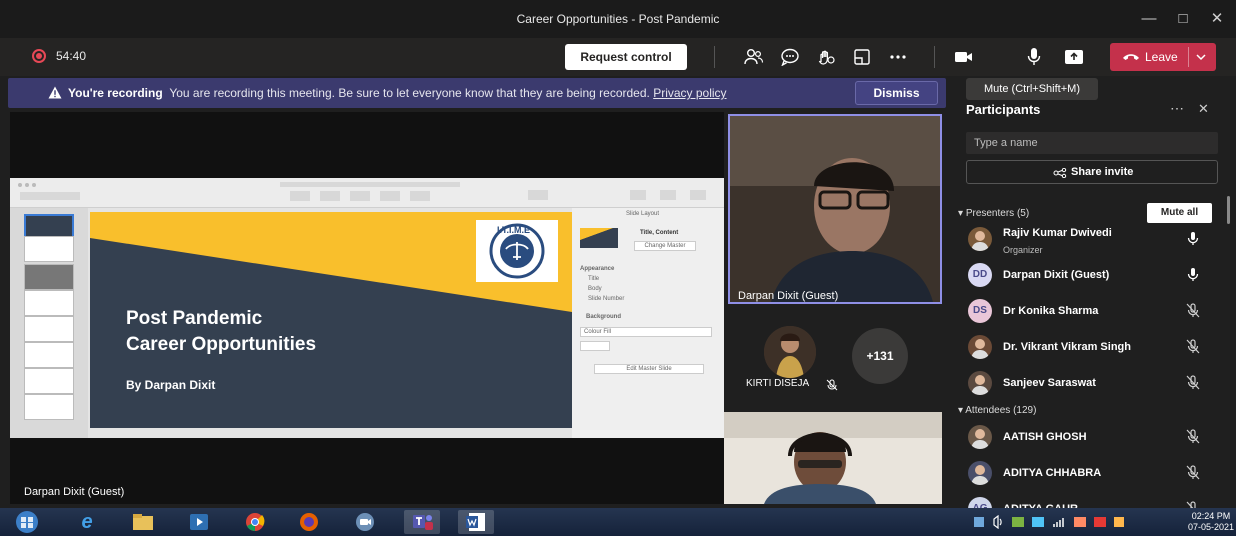 This screenshot has height=536, width=1236. I want to click on toolbar-divider, so click(934, 57).